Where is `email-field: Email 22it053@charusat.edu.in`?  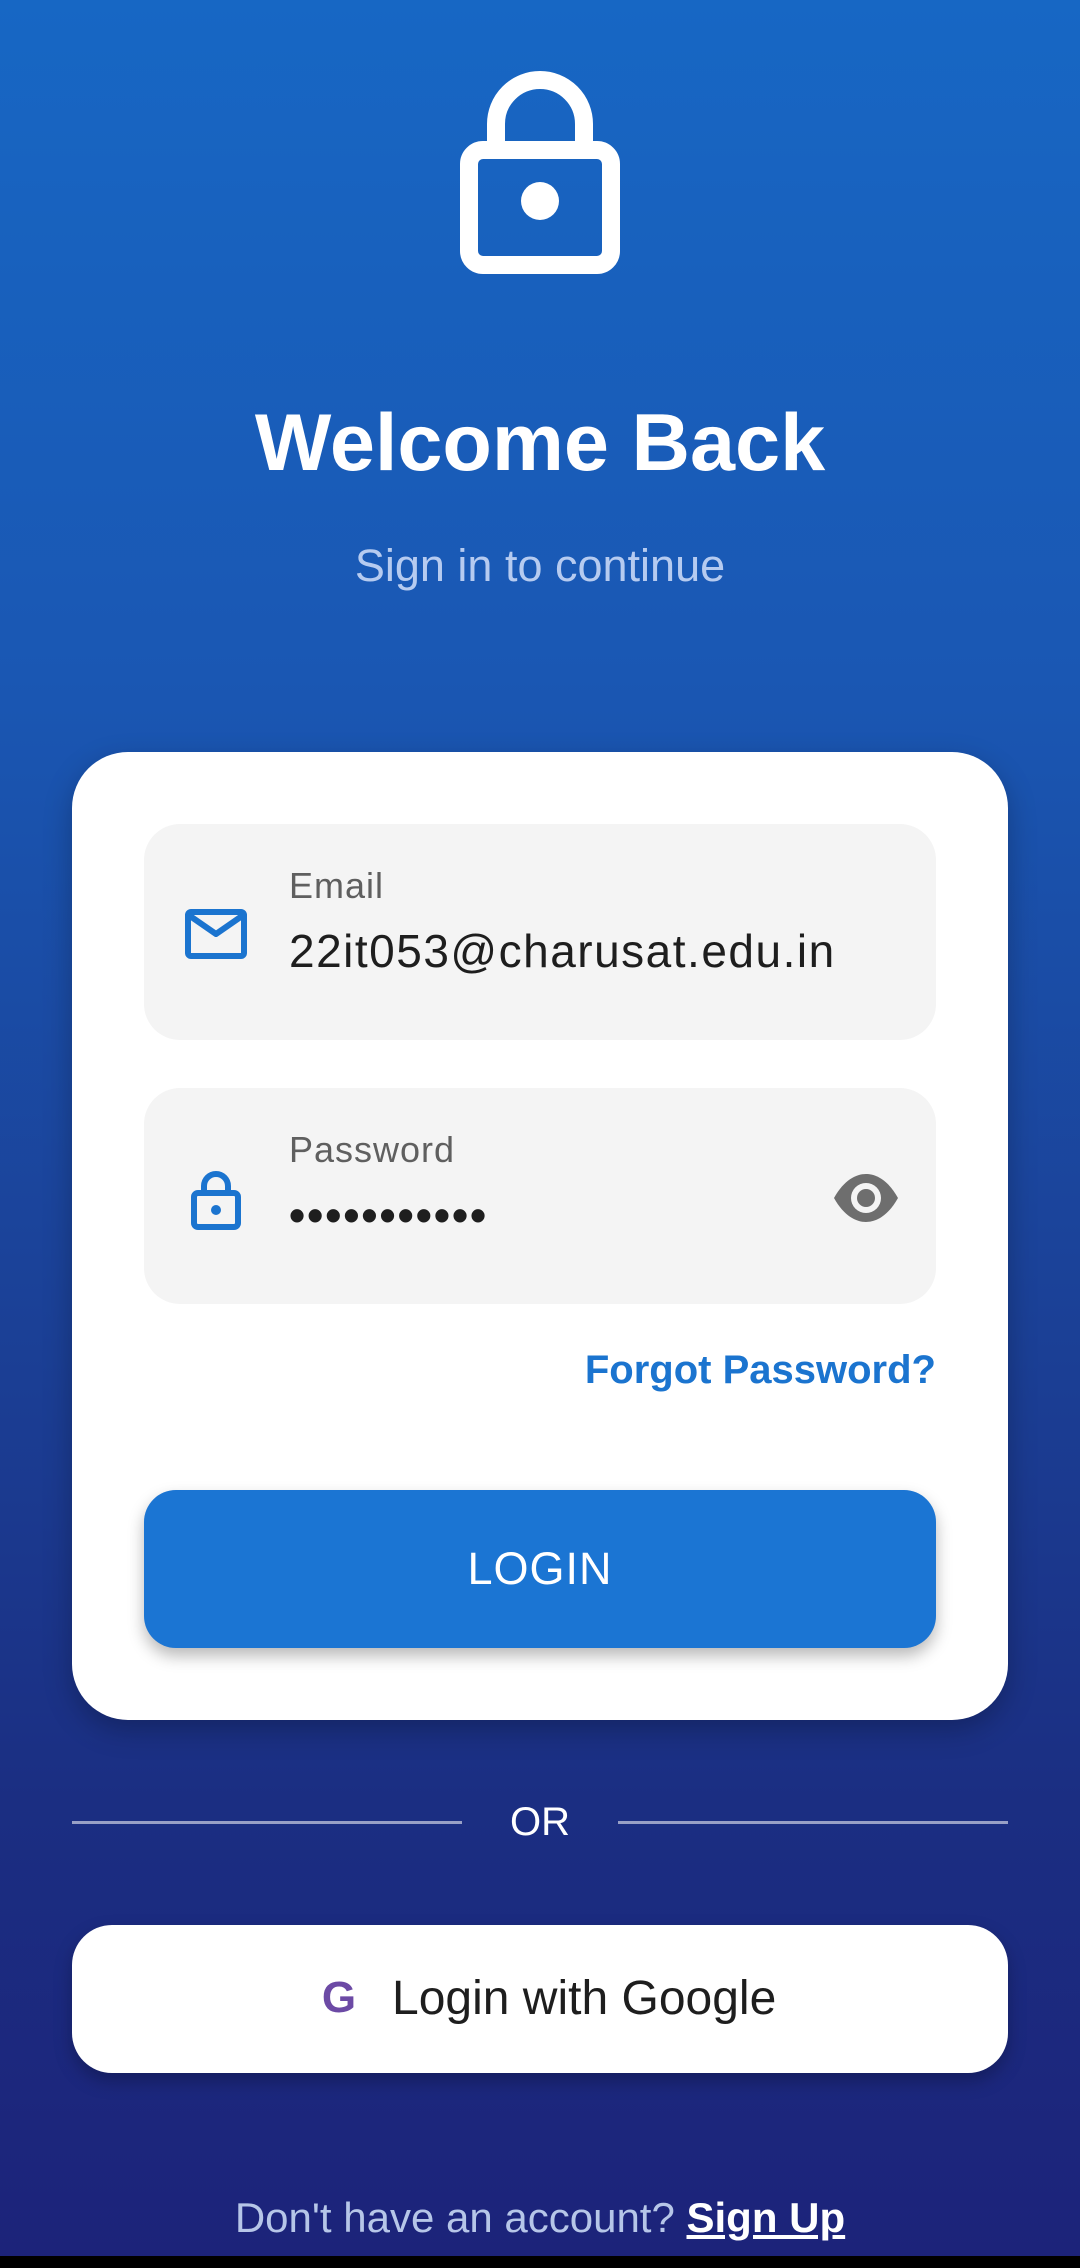 email-field: Email 22it053@charusat.edu.in is located at coordinates (540, 932).